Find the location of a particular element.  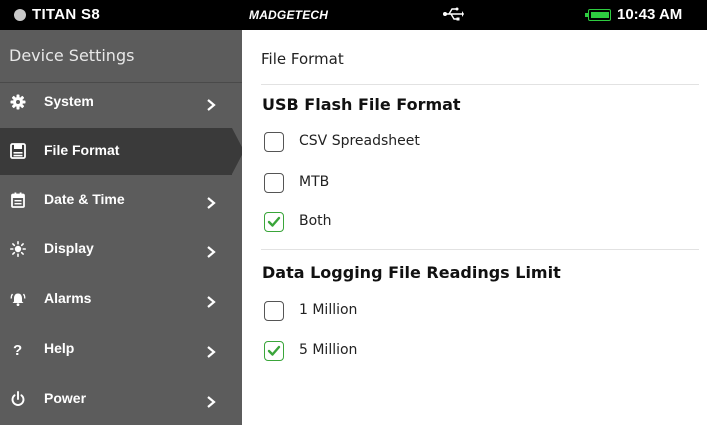

sidebar-item-label: Help is located at coordinates (59, 348).